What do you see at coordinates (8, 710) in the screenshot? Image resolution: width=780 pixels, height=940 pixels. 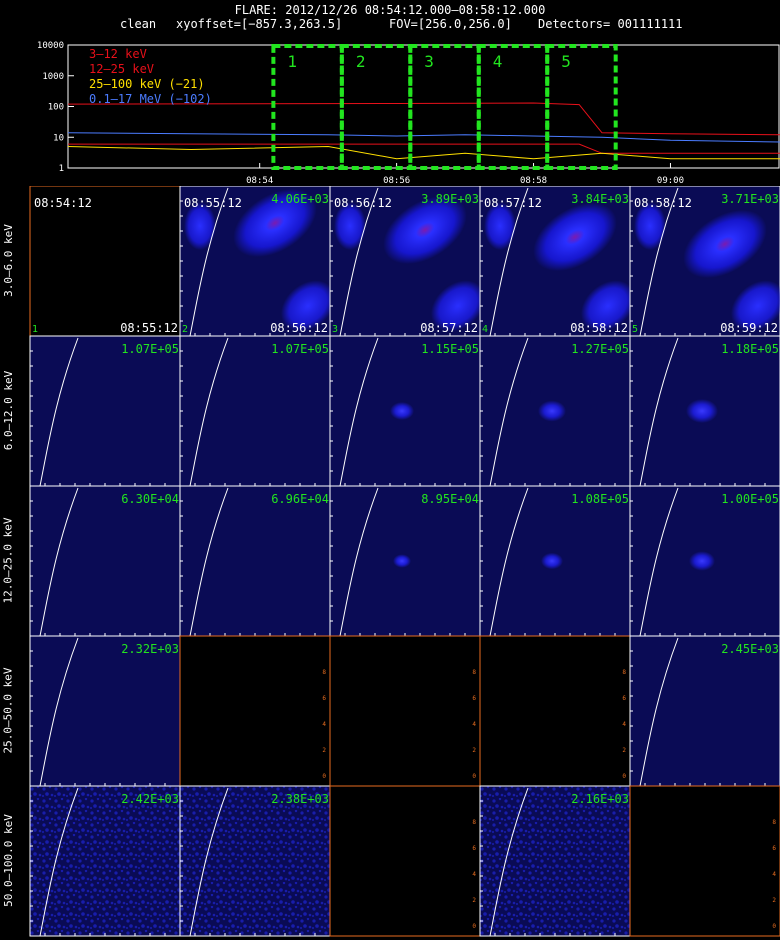 I see `energy-band-label: 25.0—50.0 keV` at bounding box center [8, 710].